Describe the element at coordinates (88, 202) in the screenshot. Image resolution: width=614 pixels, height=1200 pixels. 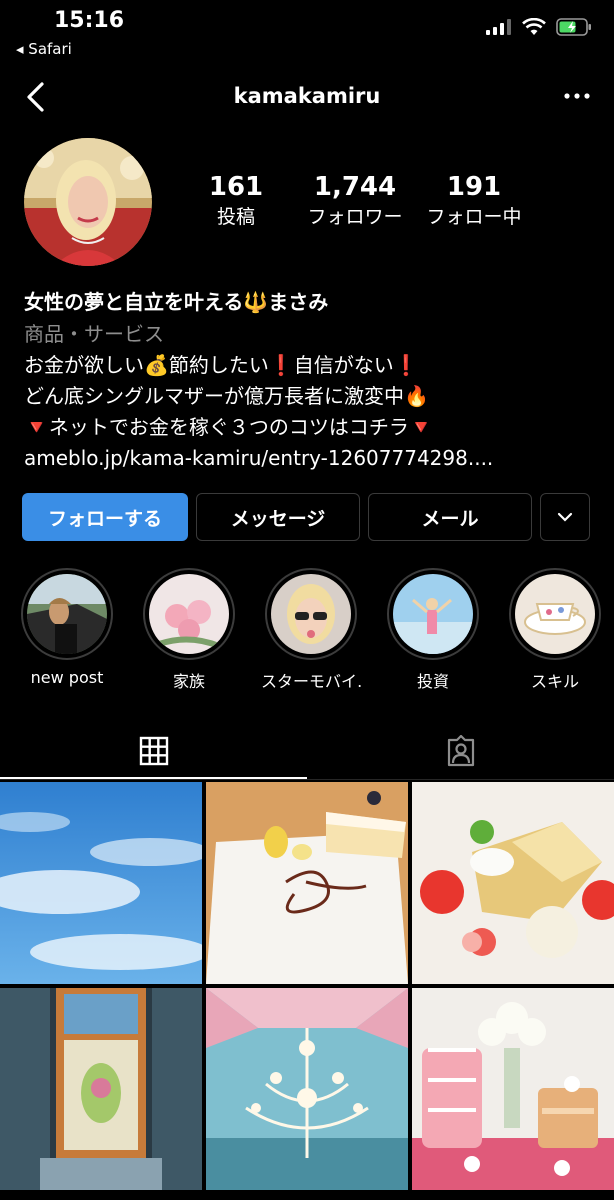
I see `profile-avatar` at that location.